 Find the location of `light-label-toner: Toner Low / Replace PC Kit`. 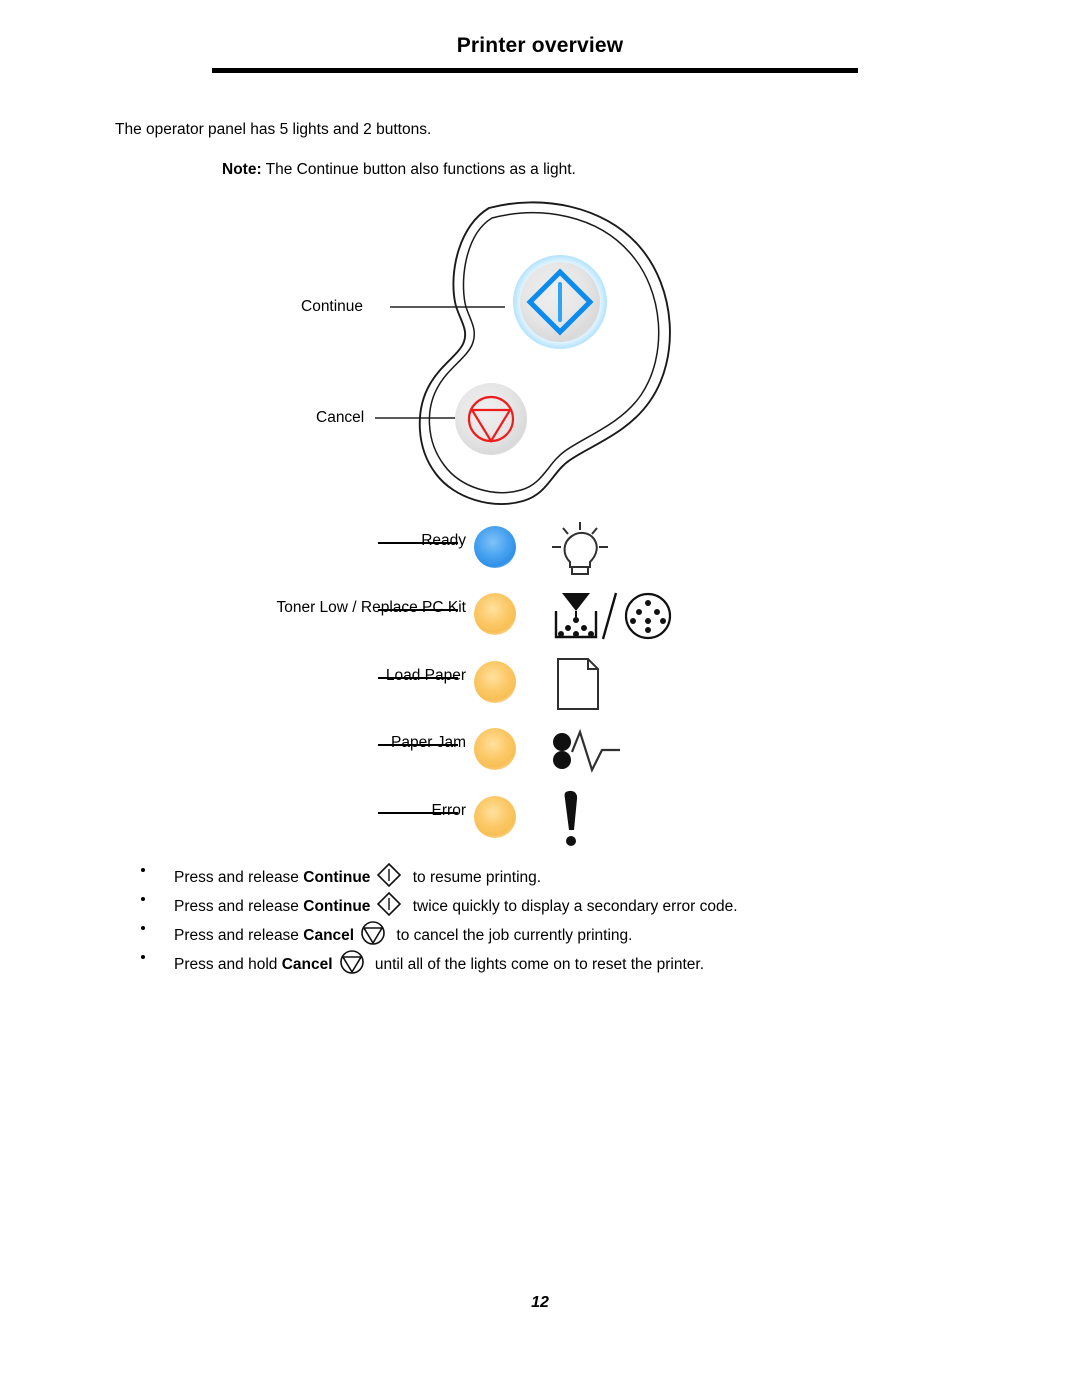

light-label-toner: Toner Low / Replace PC Kit is located at coordinates (371, 607).